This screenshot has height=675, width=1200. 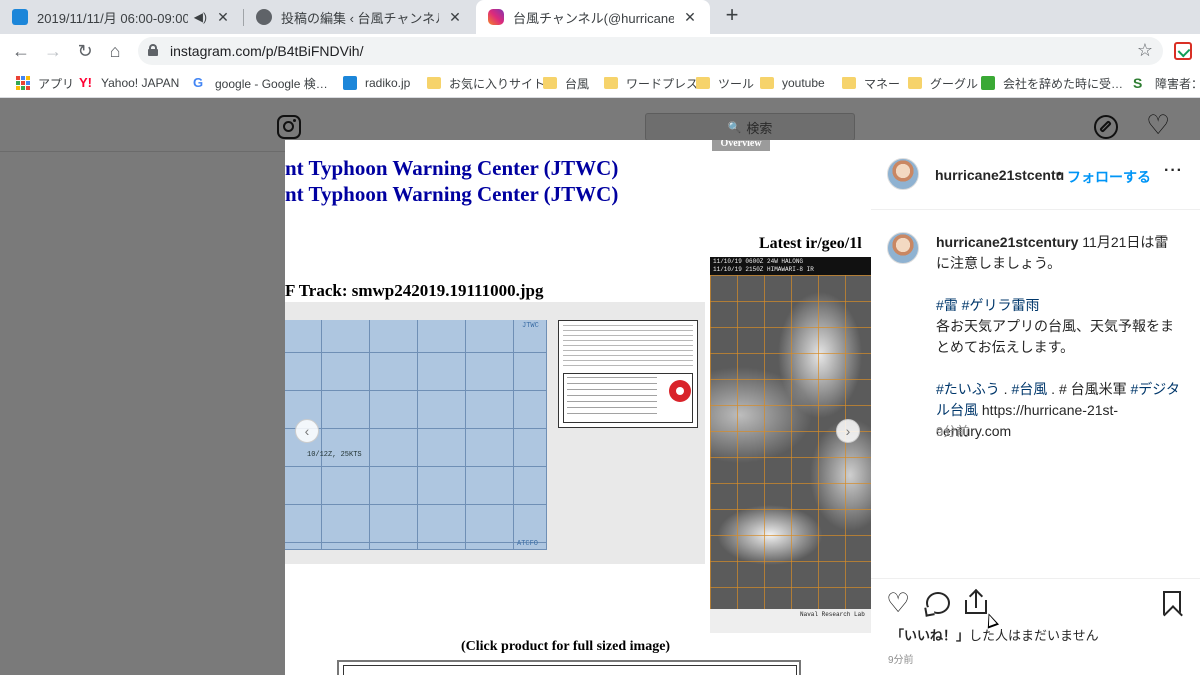 What do you see at coordinates (1158, 125) in the screenshot?
I see `activity-heart-icon: ♡` at bounding box center [1158, 125].